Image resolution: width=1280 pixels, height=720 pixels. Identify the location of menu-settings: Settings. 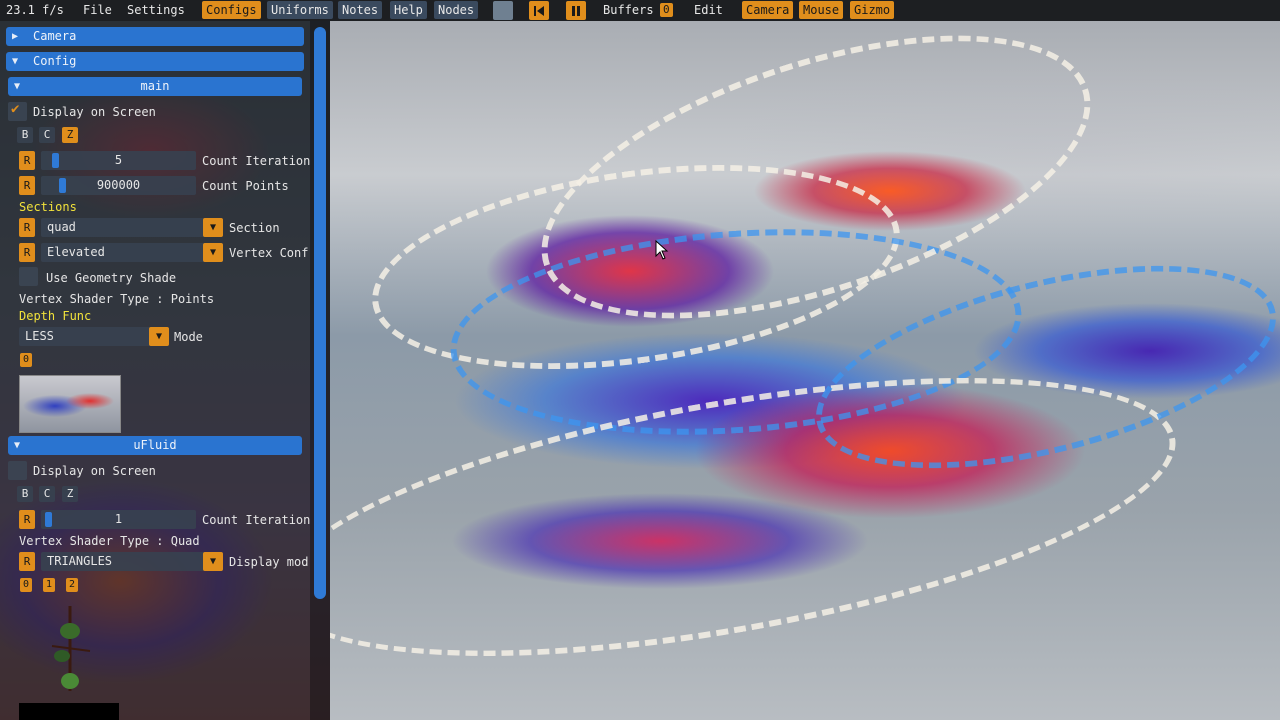
(156, 10).